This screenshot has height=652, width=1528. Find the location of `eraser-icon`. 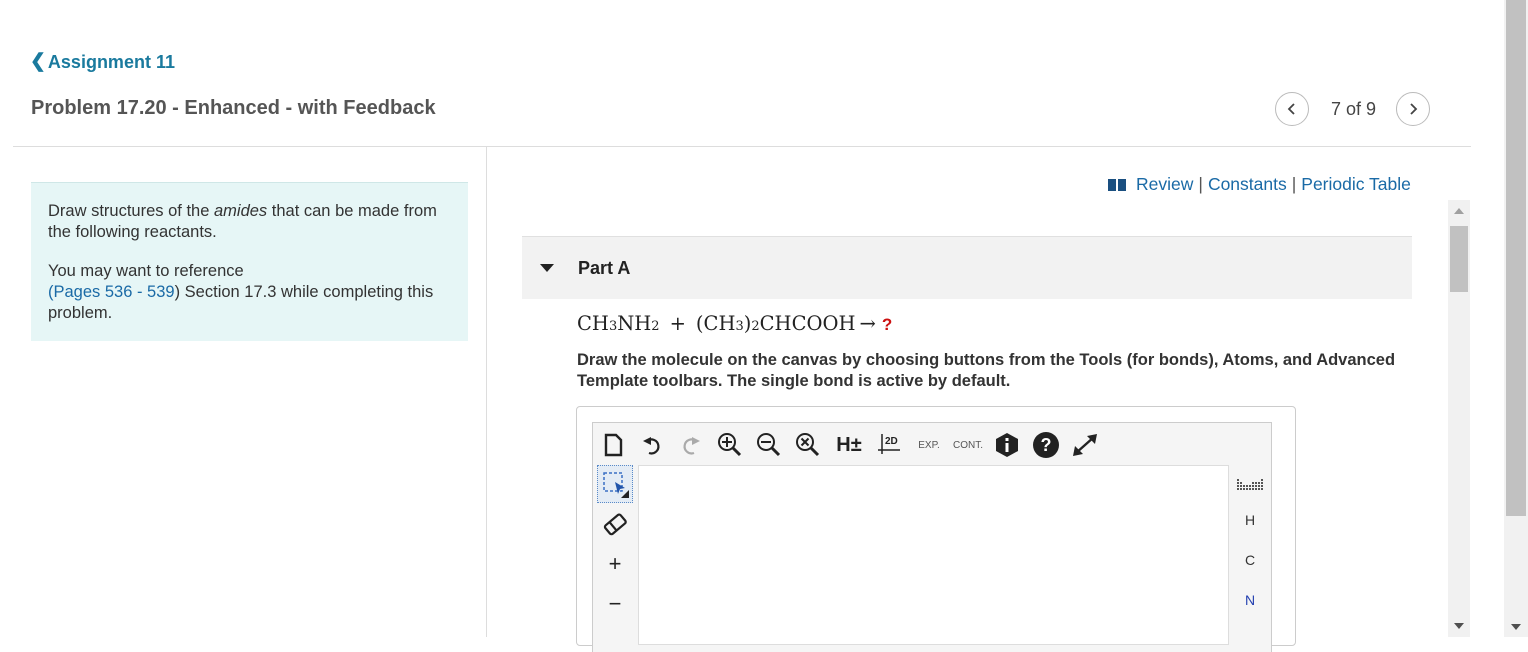

eraser-icon is located at coordinates (615, 524).